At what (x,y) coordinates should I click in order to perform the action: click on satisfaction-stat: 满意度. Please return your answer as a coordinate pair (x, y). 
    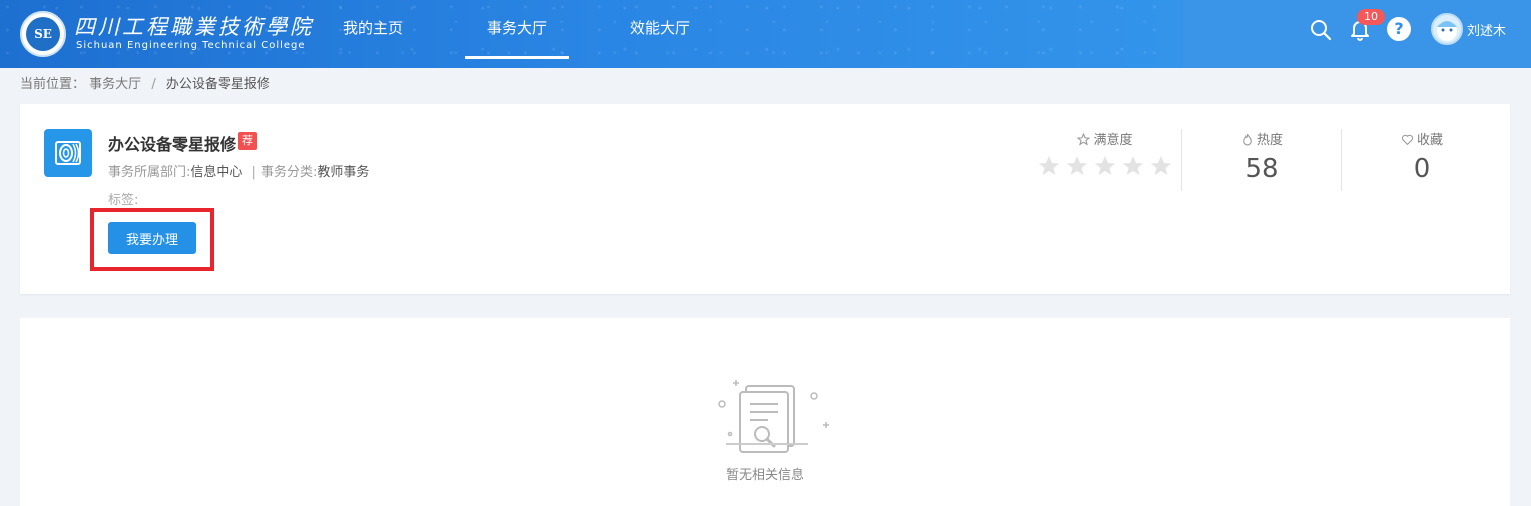
    Looking at the image, I should click on (1105, 153).